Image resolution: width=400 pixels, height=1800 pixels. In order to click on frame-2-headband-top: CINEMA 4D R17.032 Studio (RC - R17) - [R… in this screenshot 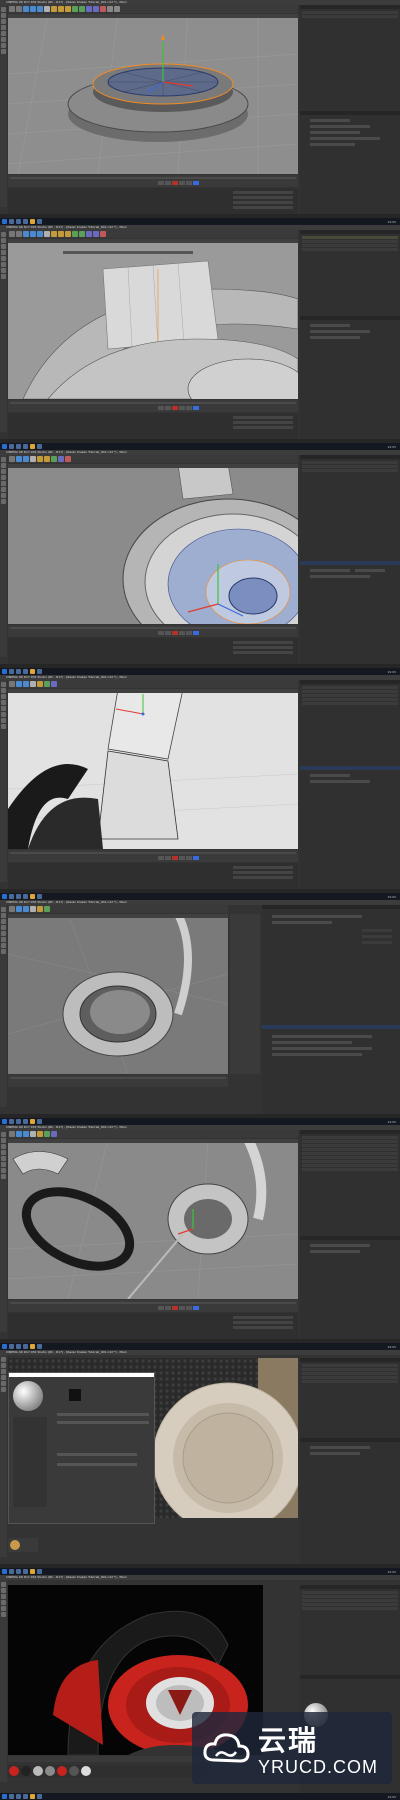, I will do `click(200, 337)`.